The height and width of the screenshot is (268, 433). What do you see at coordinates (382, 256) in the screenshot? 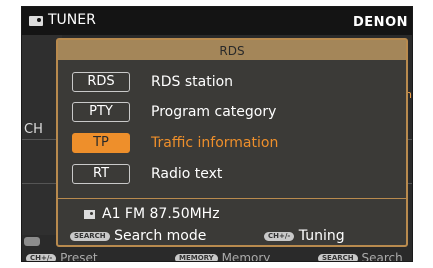
I see `footer-search-label: Search` at bounding box center [382, 256].